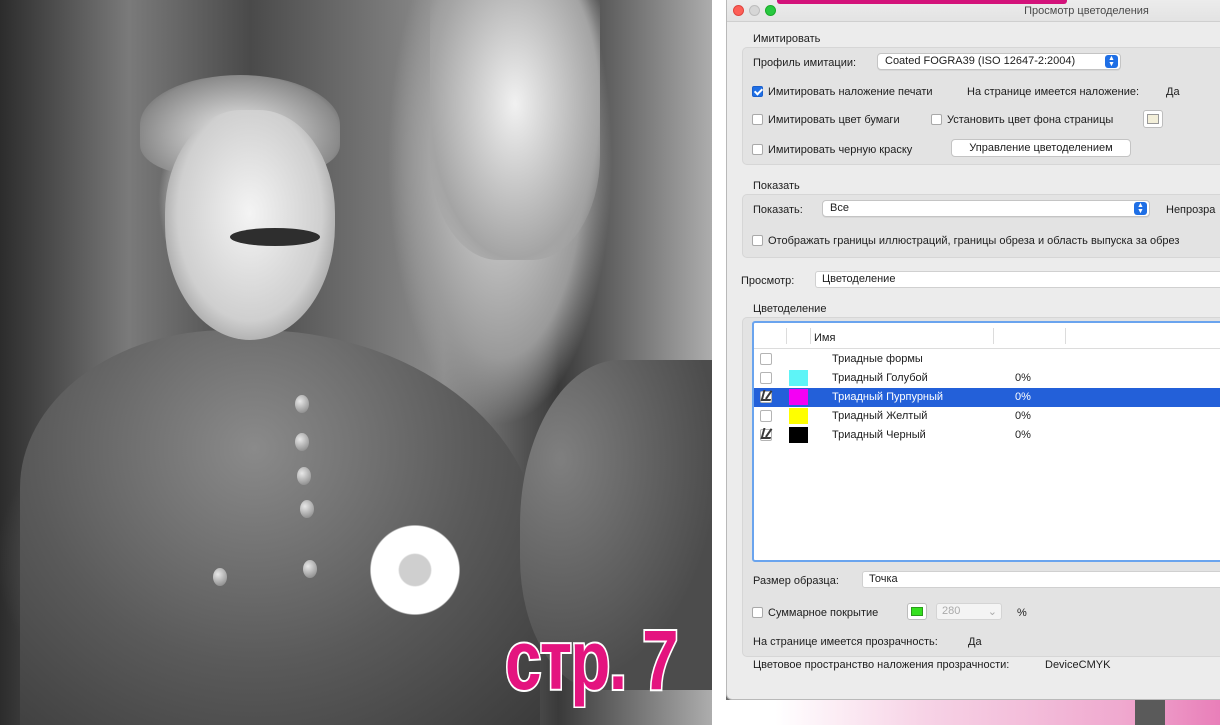  Describe the element at coordinates (987, 378) in the screenshot. I see `table-row: Триадный Голубой 0%` at that location.